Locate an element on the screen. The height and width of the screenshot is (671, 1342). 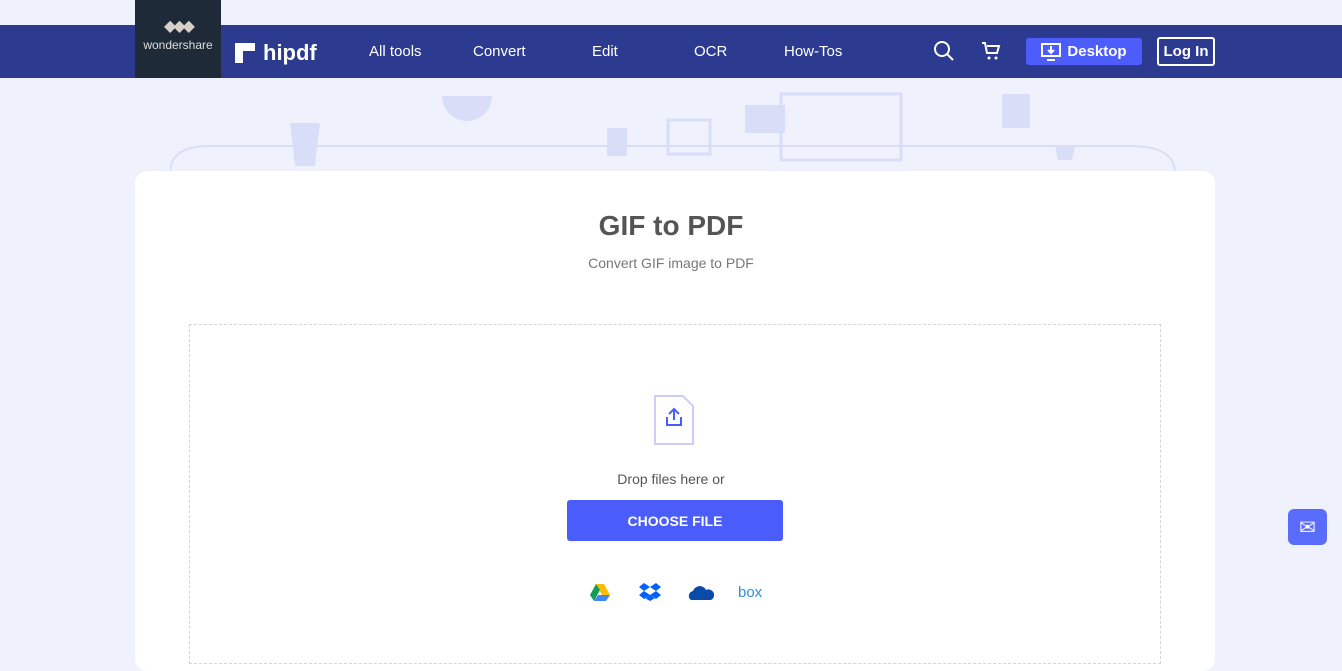
background-illustration is located at coordinates (673, 125).